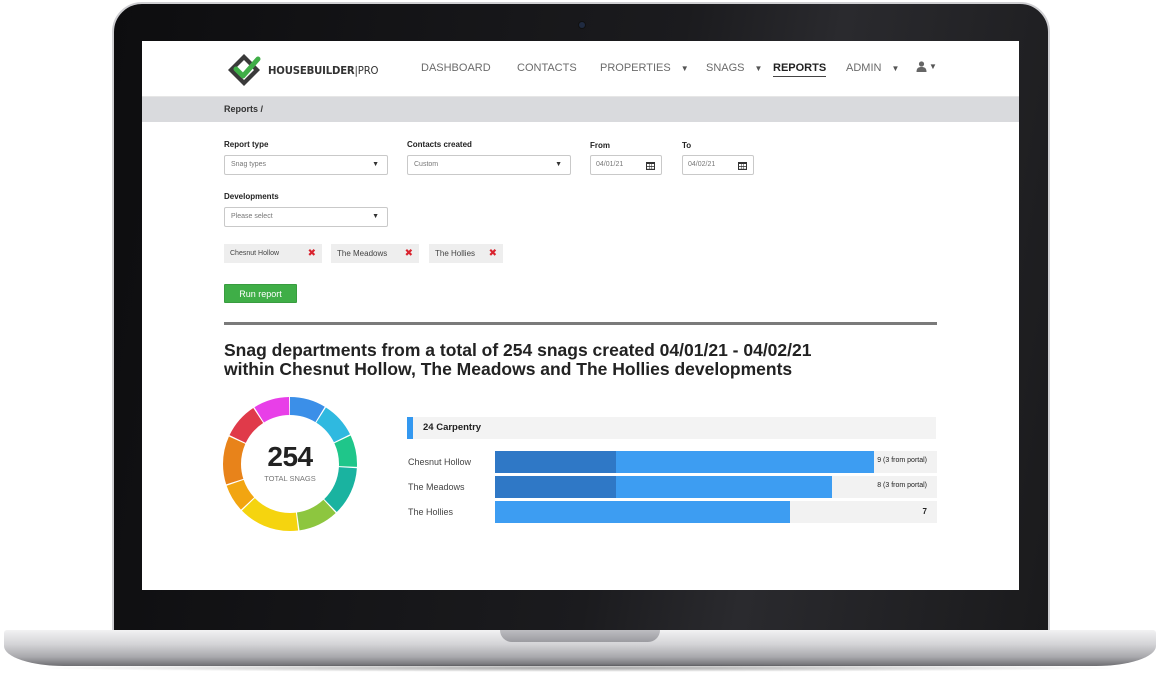 The image size is (1160, 674). I want to click on nav-properties: PROPERTIES ▼, so click(644, 68).